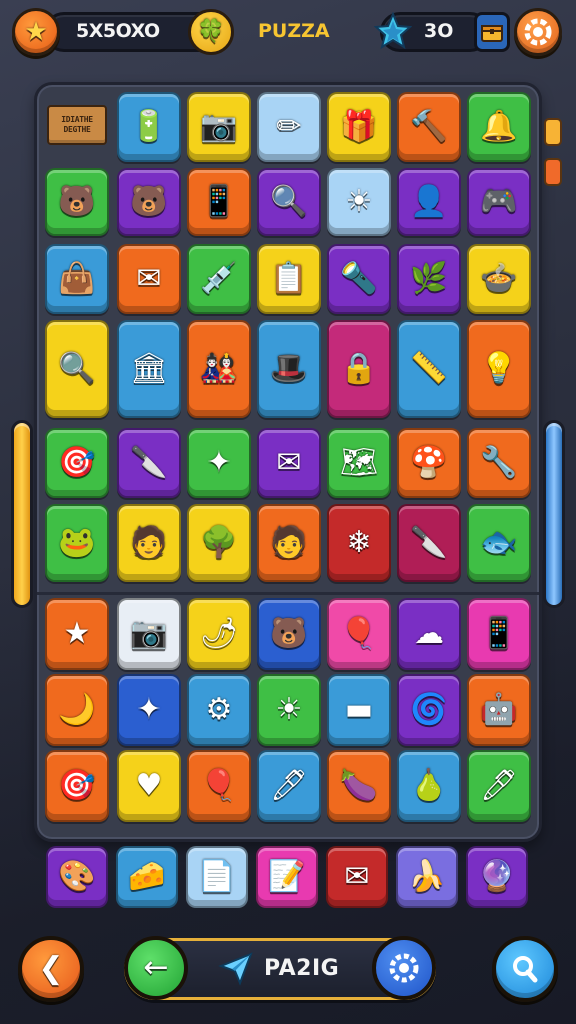  I want to click on bonus-button: 🍀, so click(211, 32).